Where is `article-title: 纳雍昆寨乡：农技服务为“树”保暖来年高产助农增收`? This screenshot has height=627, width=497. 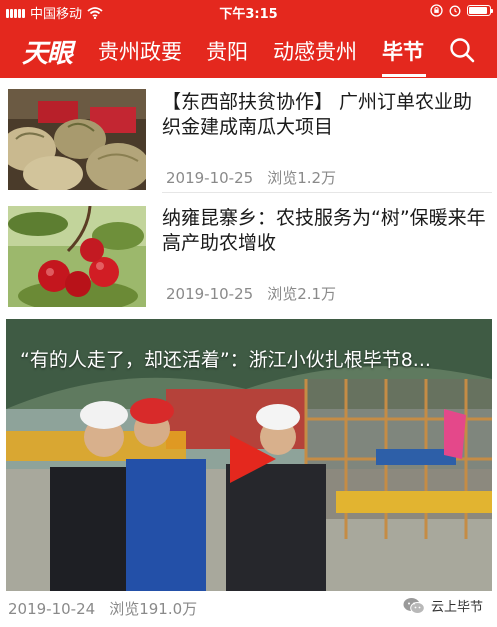
article-title: 纳雍昆寨乡：农技服务为“树”保暖来年高产助农增收 is located at coordinates (326, 231).